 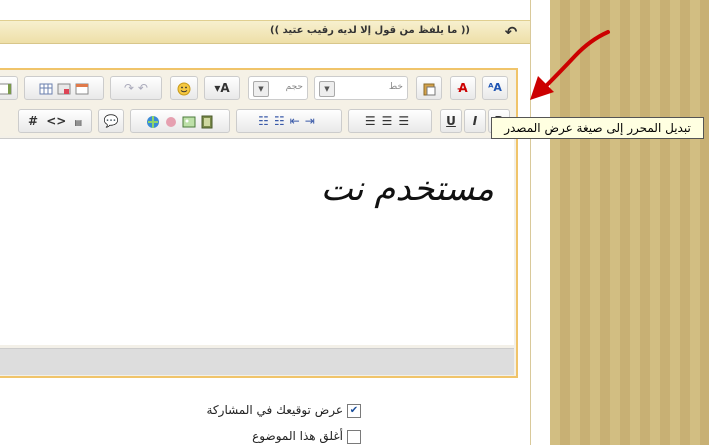 I want to click on insert-group, so click(x=180, y=121).